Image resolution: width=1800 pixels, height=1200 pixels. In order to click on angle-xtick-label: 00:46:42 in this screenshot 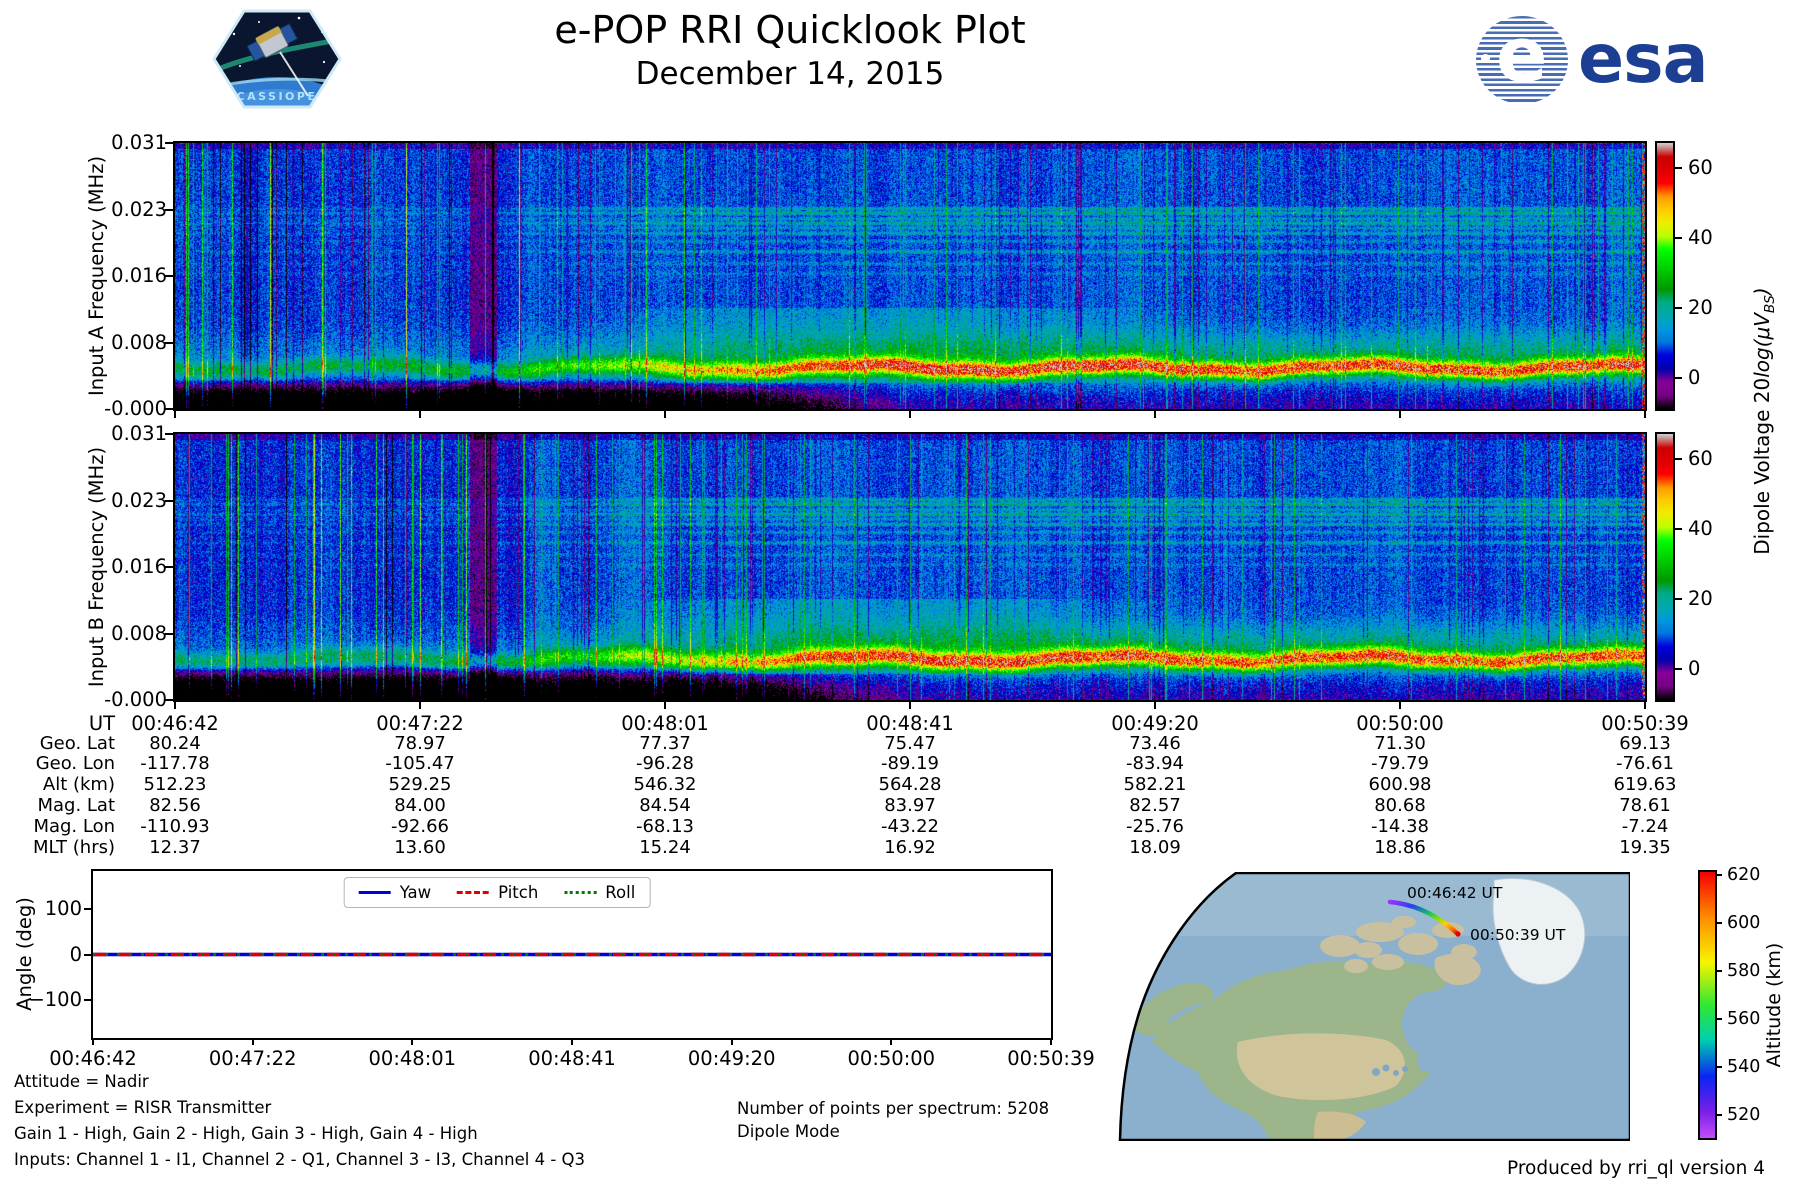, I will do `click(93, 1058)`.